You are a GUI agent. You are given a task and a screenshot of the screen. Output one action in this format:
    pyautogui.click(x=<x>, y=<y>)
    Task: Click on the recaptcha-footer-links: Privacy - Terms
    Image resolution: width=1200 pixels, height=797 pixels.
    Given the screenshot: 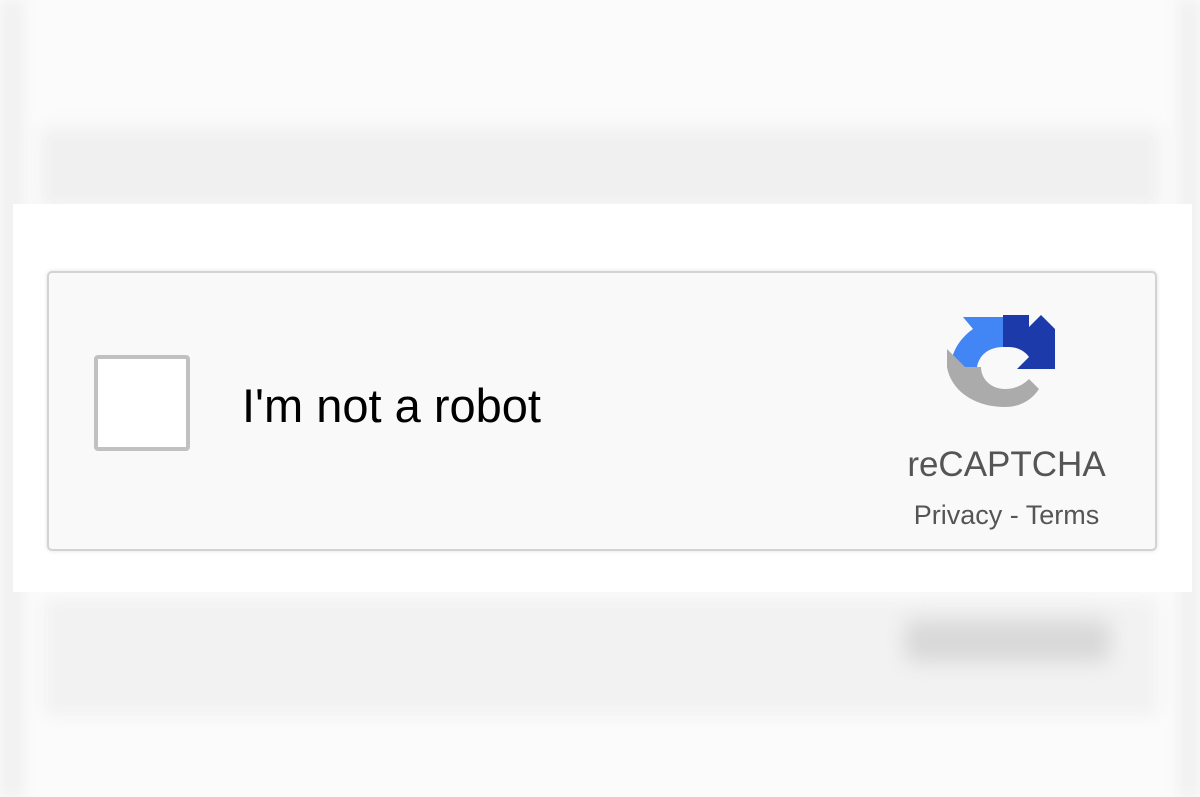 What is the action you would take?
    pyautogui.click(x=1006, y=515)
    